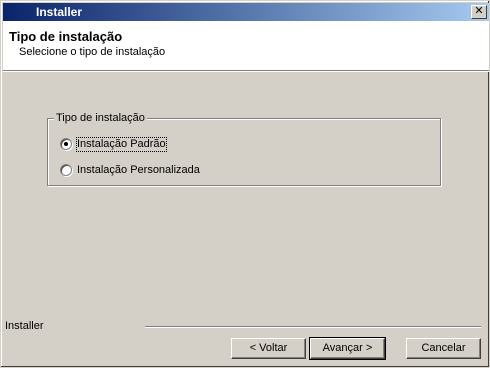  Describe the element at coordinates (66, 144) in the screenshot. I see `radio-button-standard` at that location.